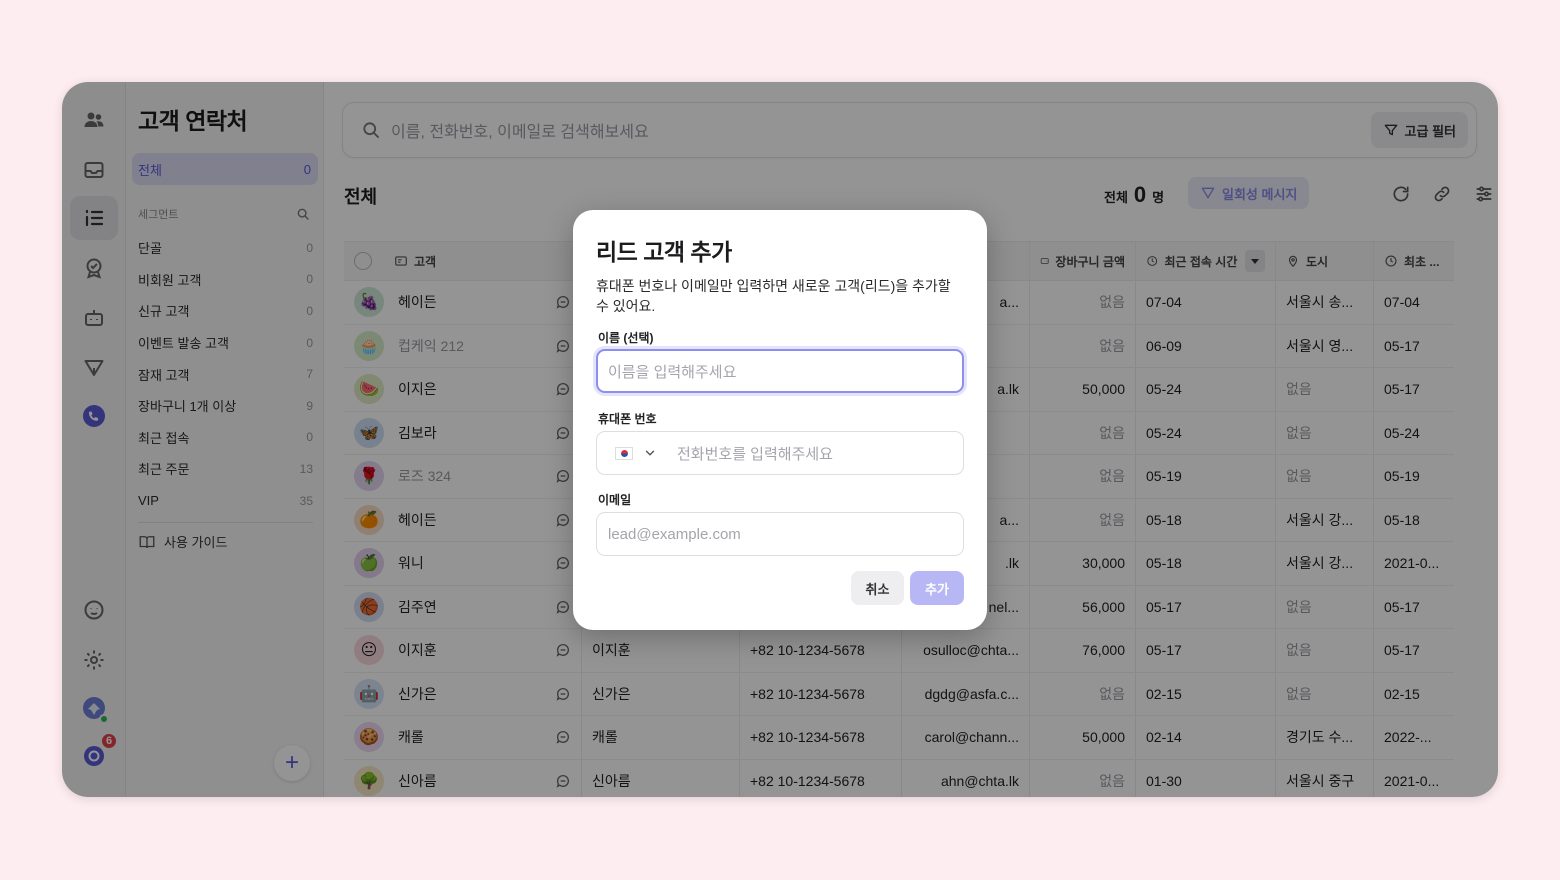 The width and height of the screenshot is (1560, 880). What do you see at coordinates (674, 534) in the screenshot?
I see `email-input-placeholder: lead@example.com` at bounding box center [674, 534].